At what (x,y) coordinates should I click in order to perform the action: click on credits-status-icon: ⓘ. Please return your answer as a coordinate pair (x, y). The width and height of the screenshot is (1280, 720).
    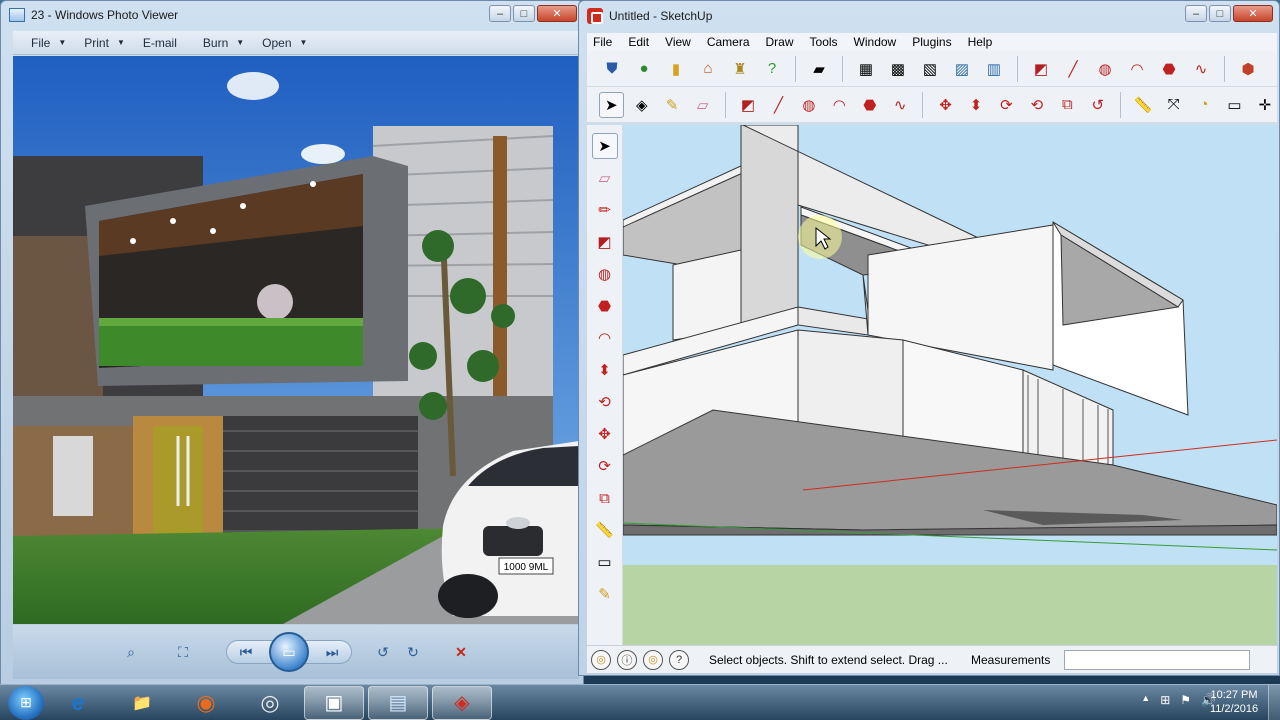
    Looking at the image, I should click on (627, 659).